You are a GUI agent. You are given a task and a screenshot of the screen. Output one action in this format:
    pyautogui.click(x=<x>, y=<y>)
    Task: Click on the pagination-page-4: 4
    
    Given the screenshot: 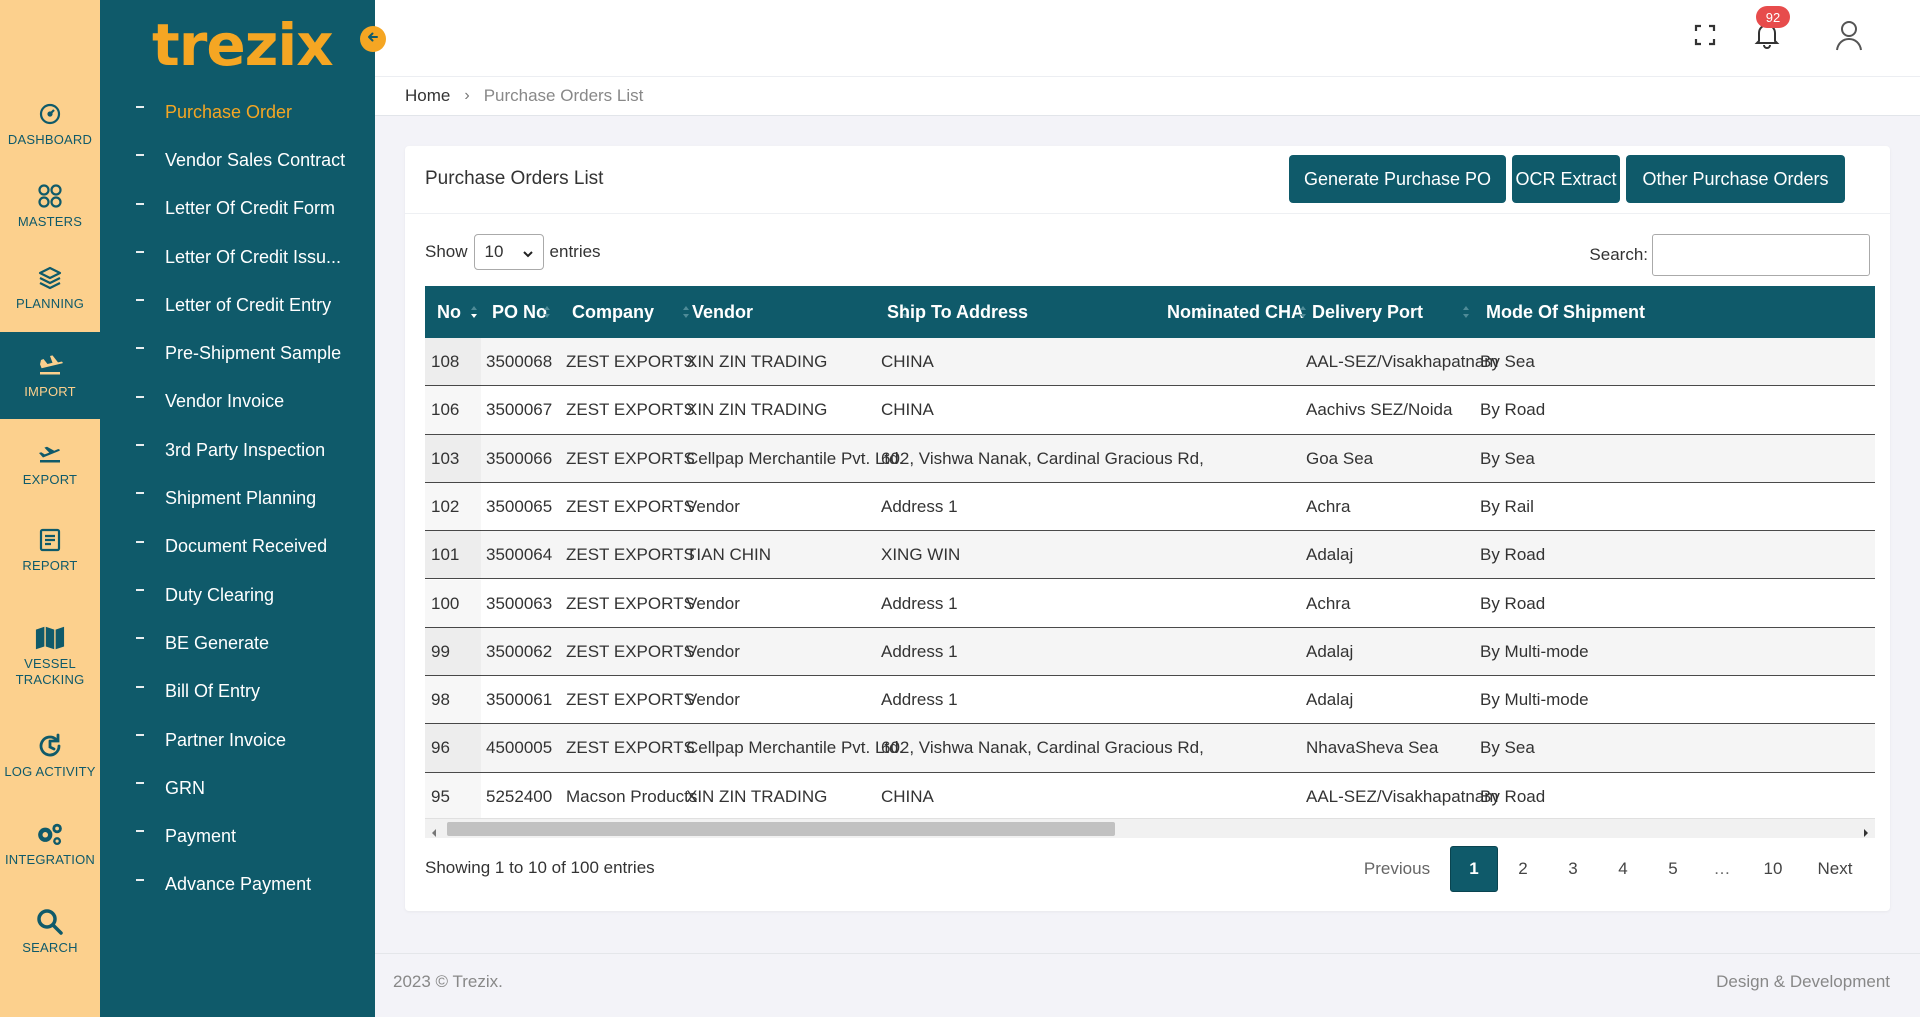 What is the action you would take?
    pyautogui.click(x=1623, y=869)
    